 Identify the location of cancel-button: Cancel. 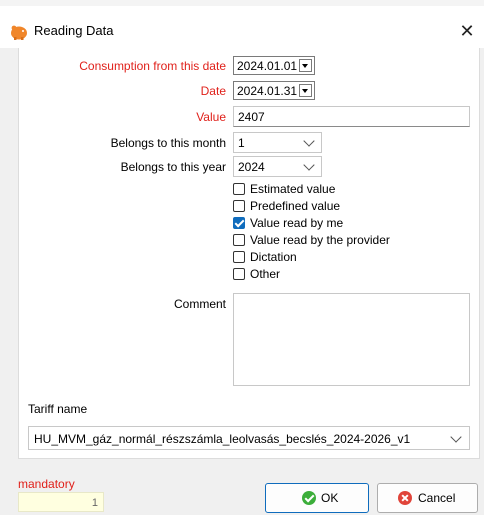
(427, 498).